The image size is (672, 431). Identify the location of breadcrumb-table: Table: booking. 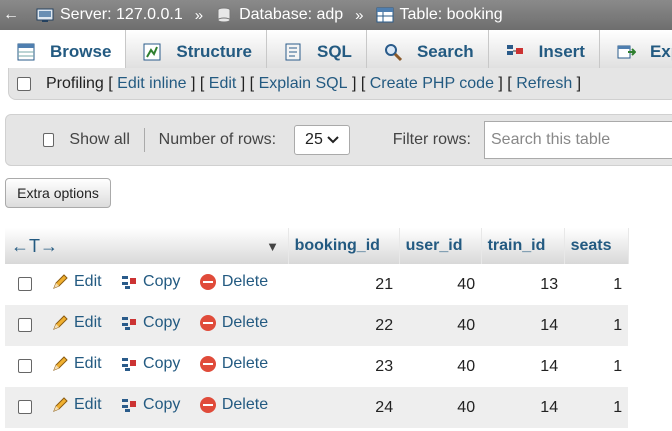
(439, 15).